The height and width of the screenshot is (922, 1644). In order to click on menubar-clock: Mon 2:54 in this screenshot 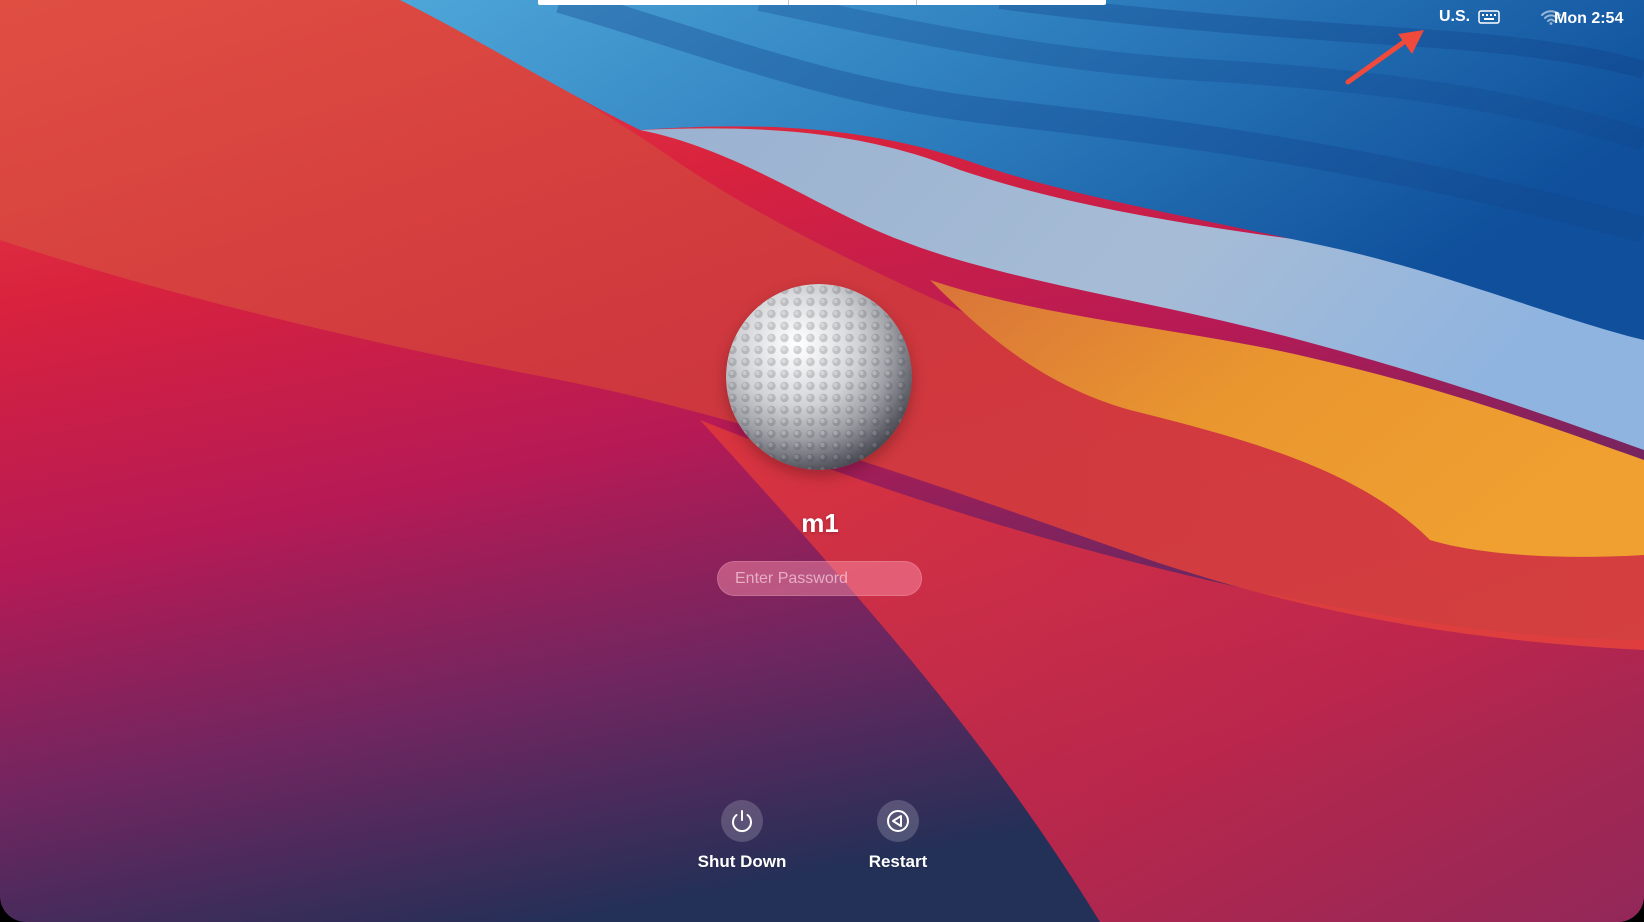, I will do `click(1588, 19)`.